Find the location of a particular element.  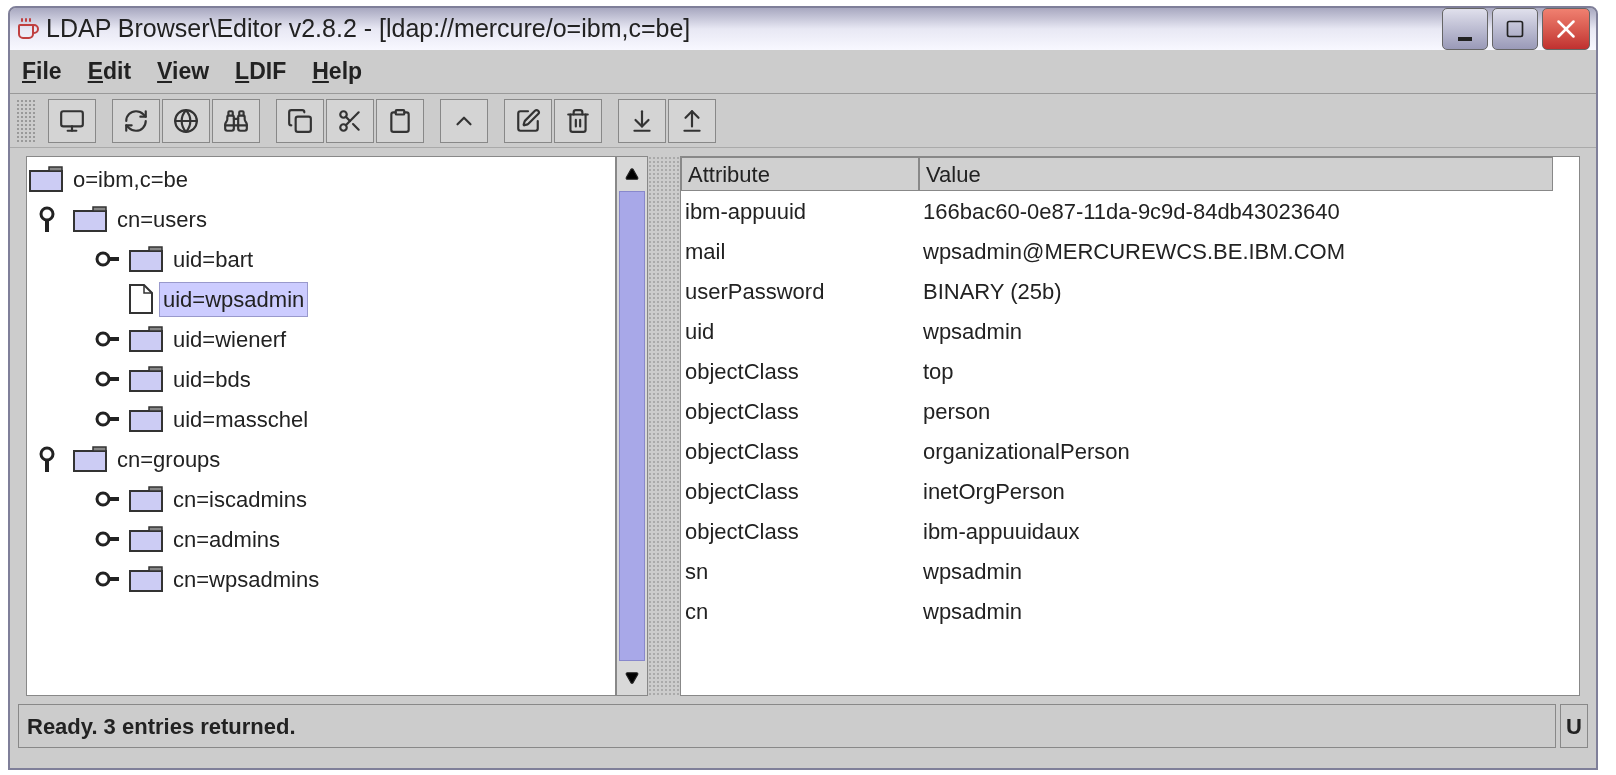

scrollbar is located at coordinates (632, 426).